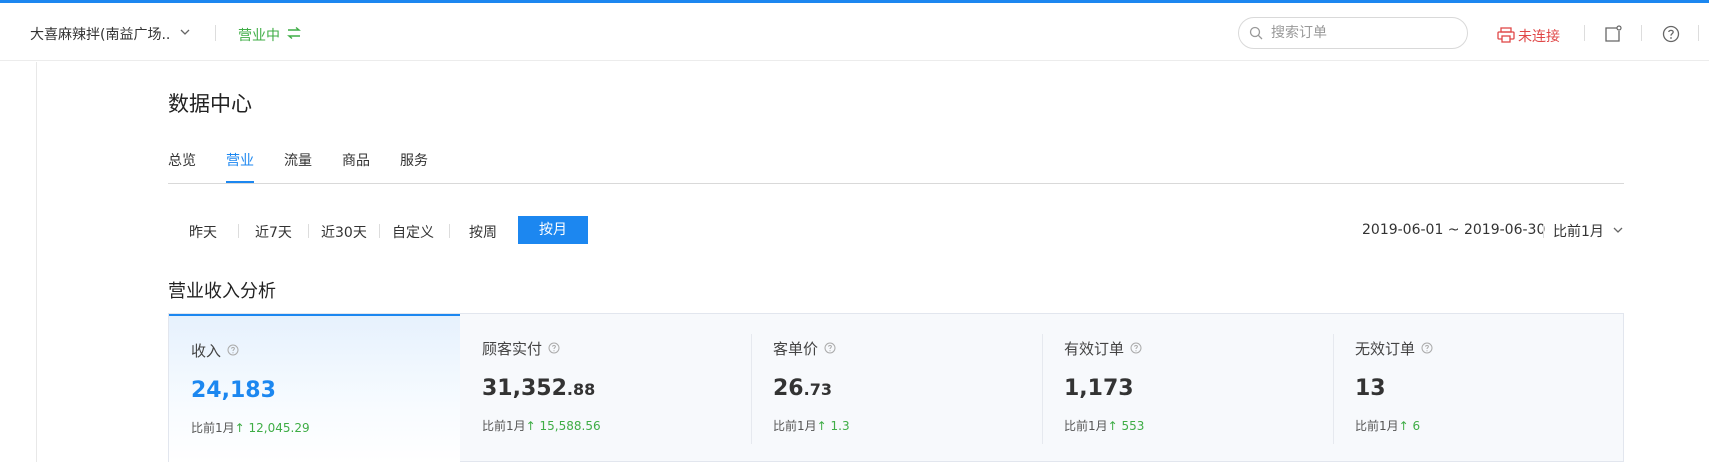  Describe the element at coordinates (222, 291) in the screenshot. I see `section-title: 营业收入分析` at that location.